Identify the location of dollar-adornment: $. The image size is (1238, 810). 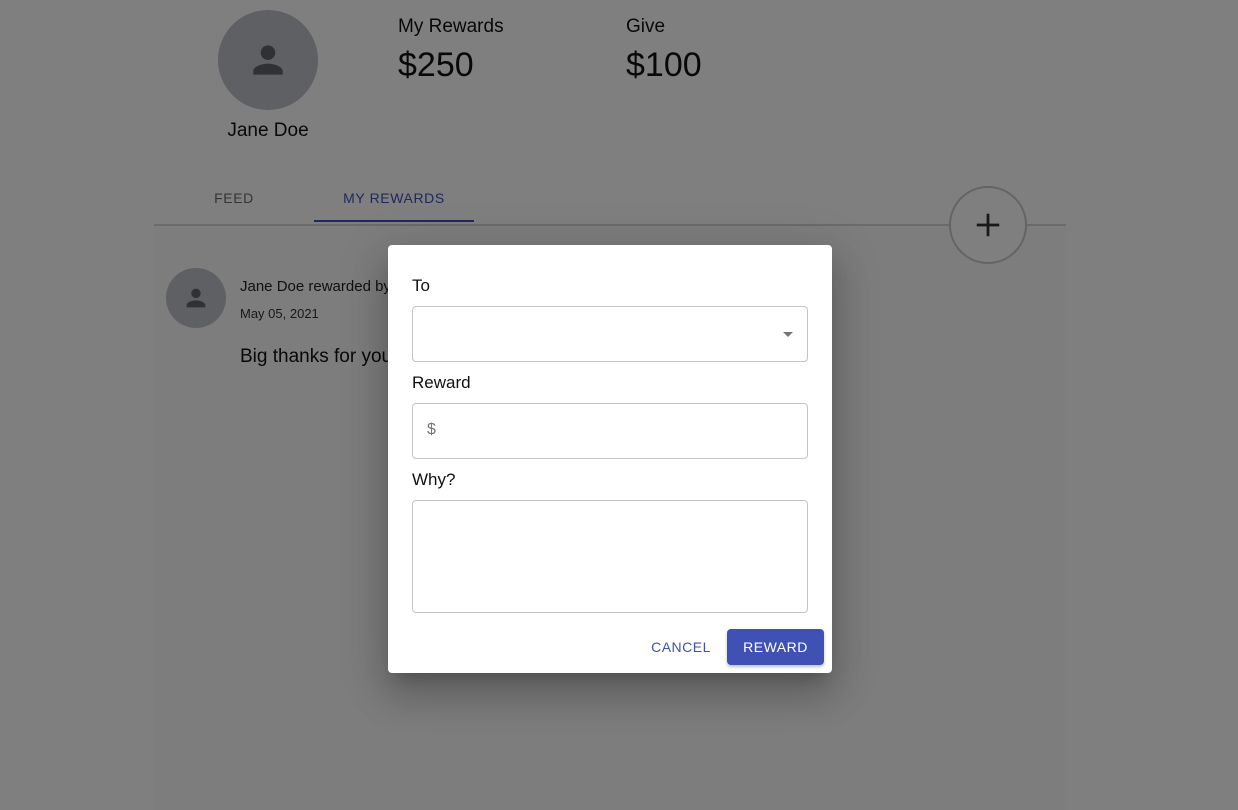
(431, 429).